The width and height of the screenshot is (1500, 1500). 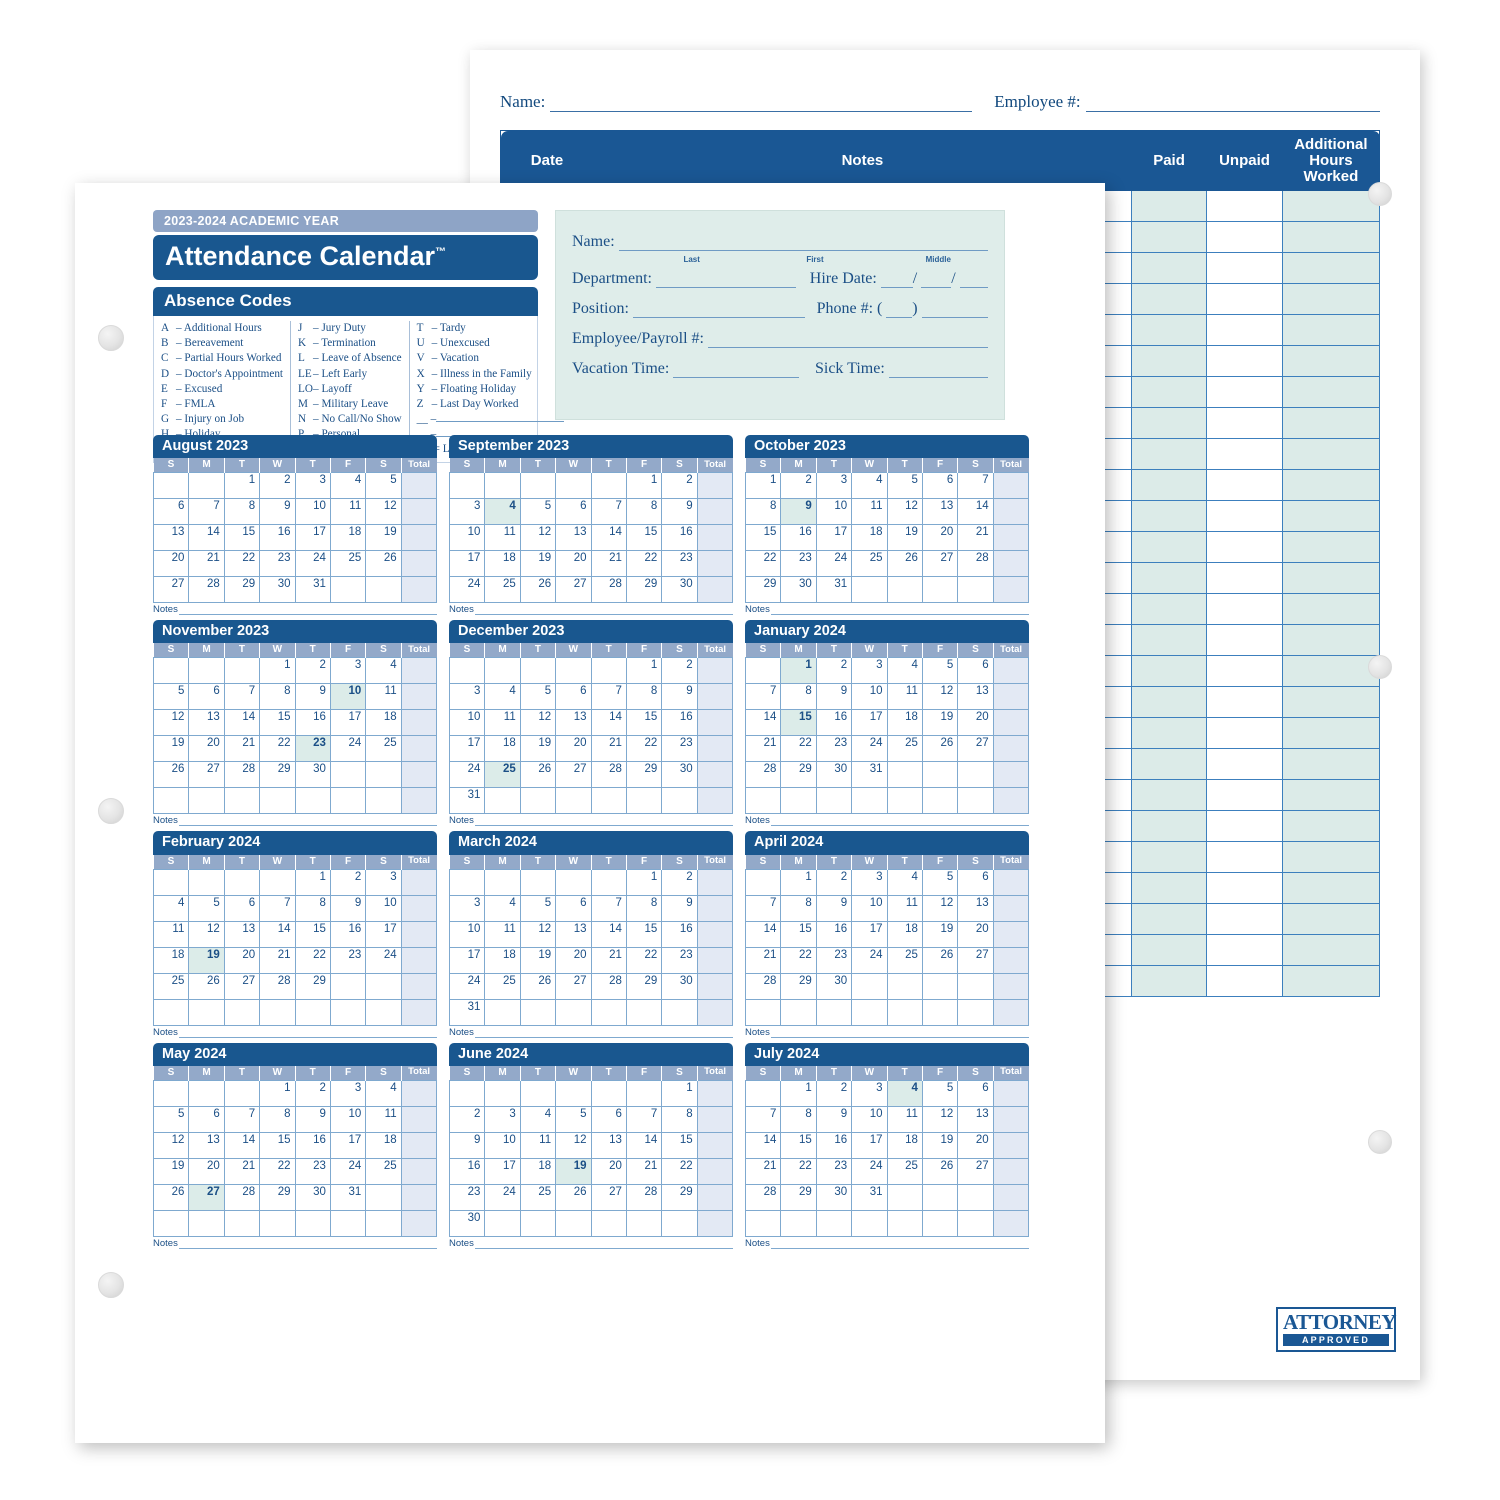 What do you see at coordinates (798, 1197) in the screenshot?
I see `day-cell: 29` at bounding box center [798, 1197].